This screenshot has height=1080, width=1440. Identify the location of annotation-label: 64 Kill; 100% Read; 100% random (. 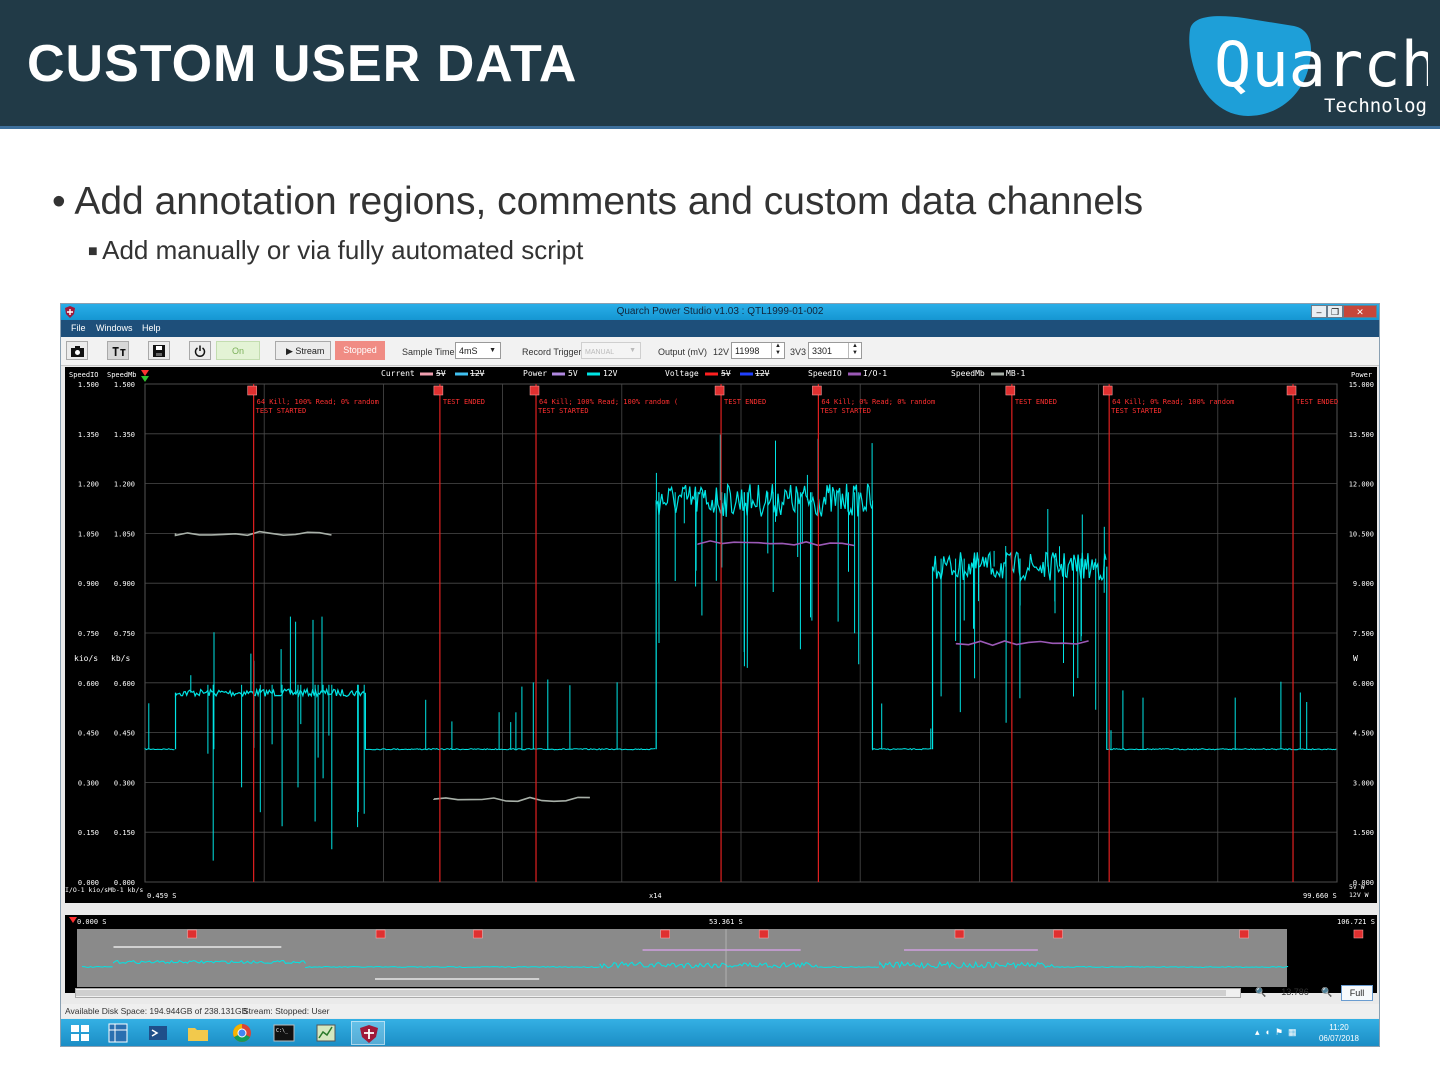
(608, 402).